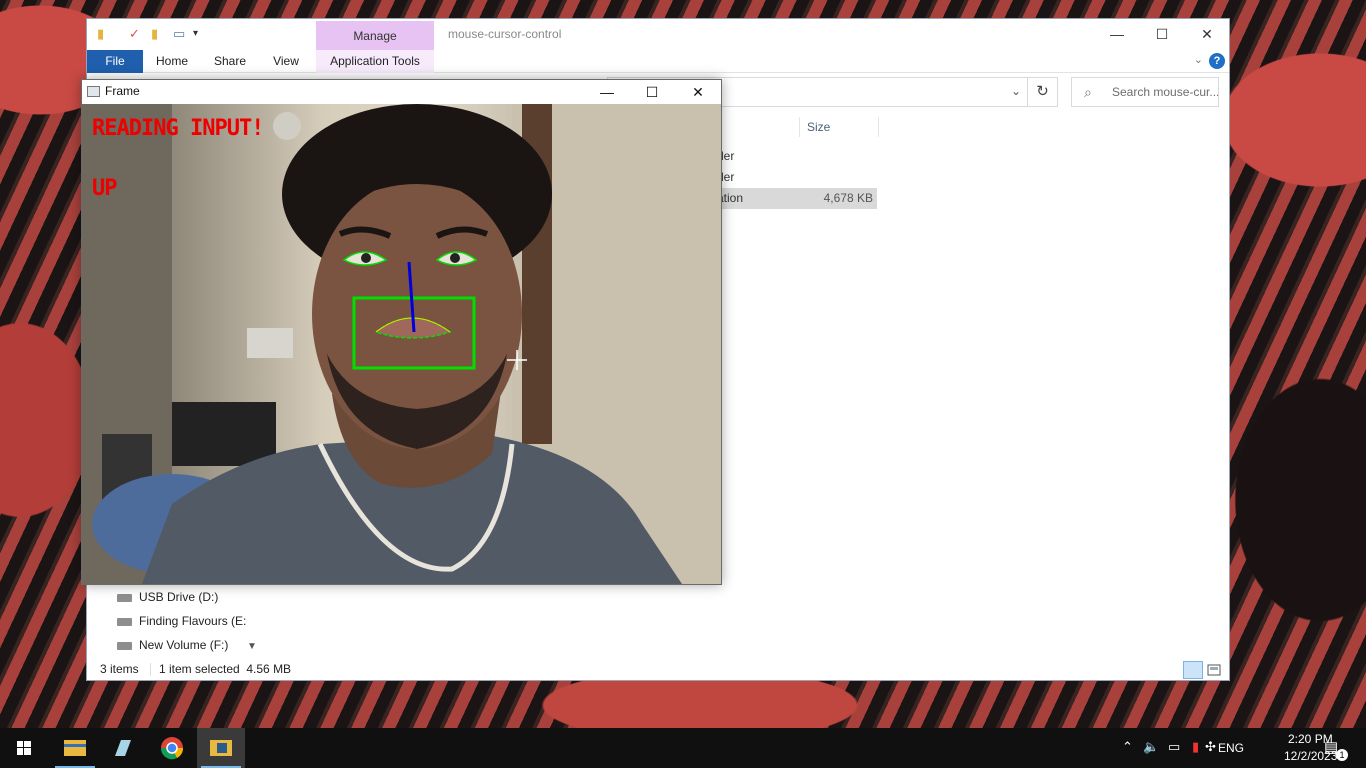 Image resolution: width=1366 pixels, height=768 pixels. I want to click on reading-input-label: READING INPUT!, so click(178, 128).